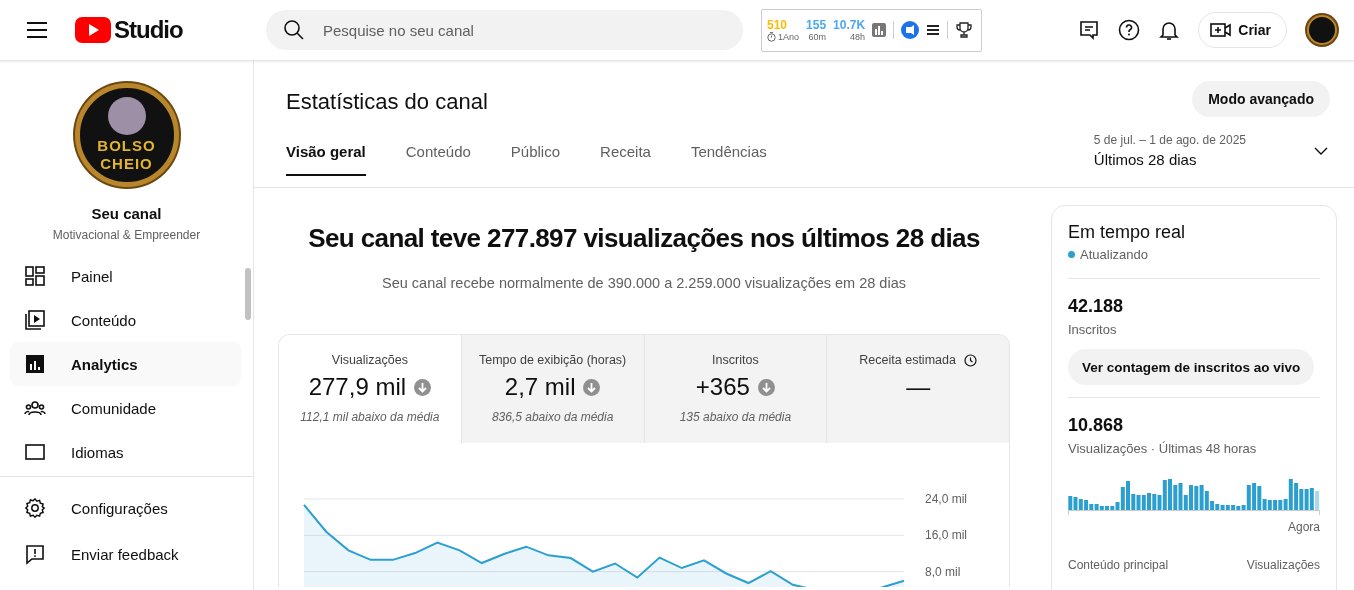 The width and height of the screenshot is (1354, 590). What do you see at coordinates (849, 24) in the screenshot?
I see `stat-value: 10.7K` at bounding box center [849, 24].